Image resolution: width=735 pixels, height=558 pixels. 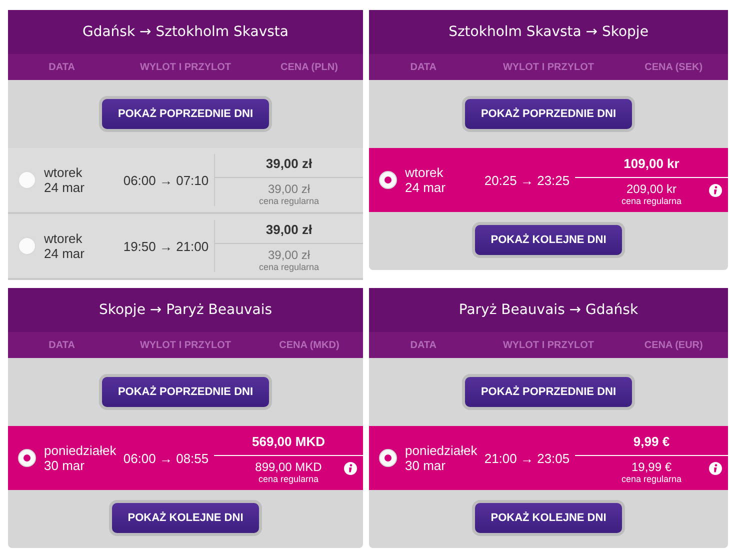 I want to click on regular-price: 19,99 €, so click(x=651, y=467).